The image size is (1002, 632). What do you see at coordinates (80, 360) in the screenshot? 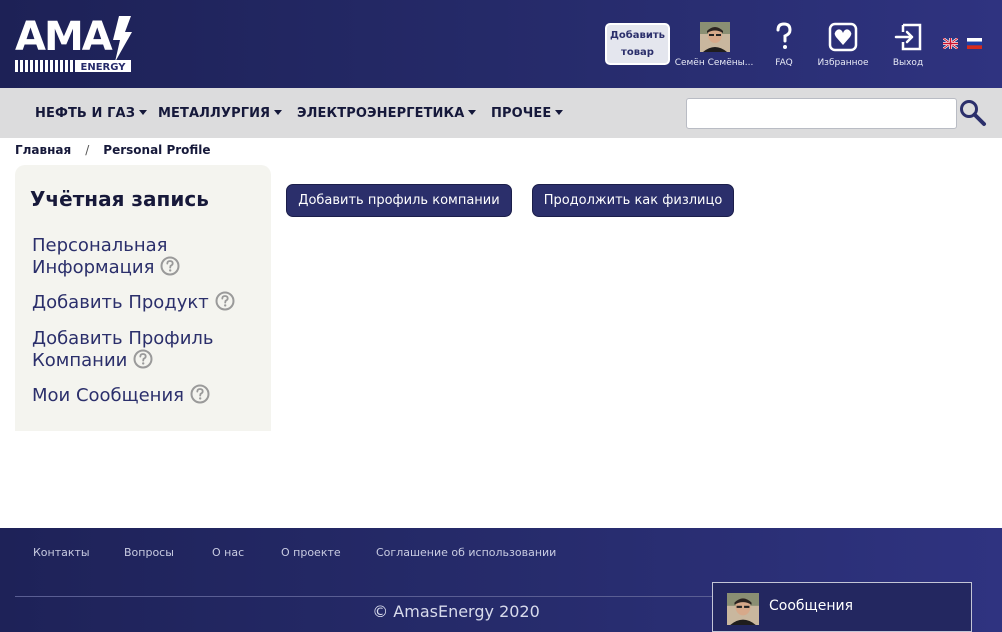
I see `sidebar-item-label: Компании` at bounding box center [80, 360].